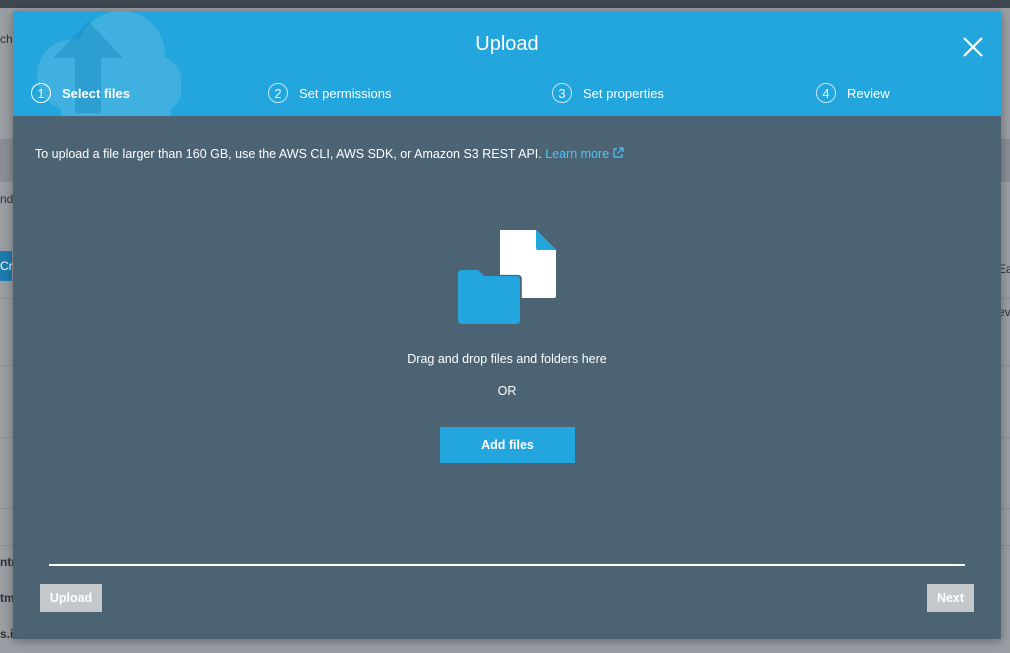 The height and width of the screenshot is (653, 1010). I want to click on step-number: 4, so click(826, 93).